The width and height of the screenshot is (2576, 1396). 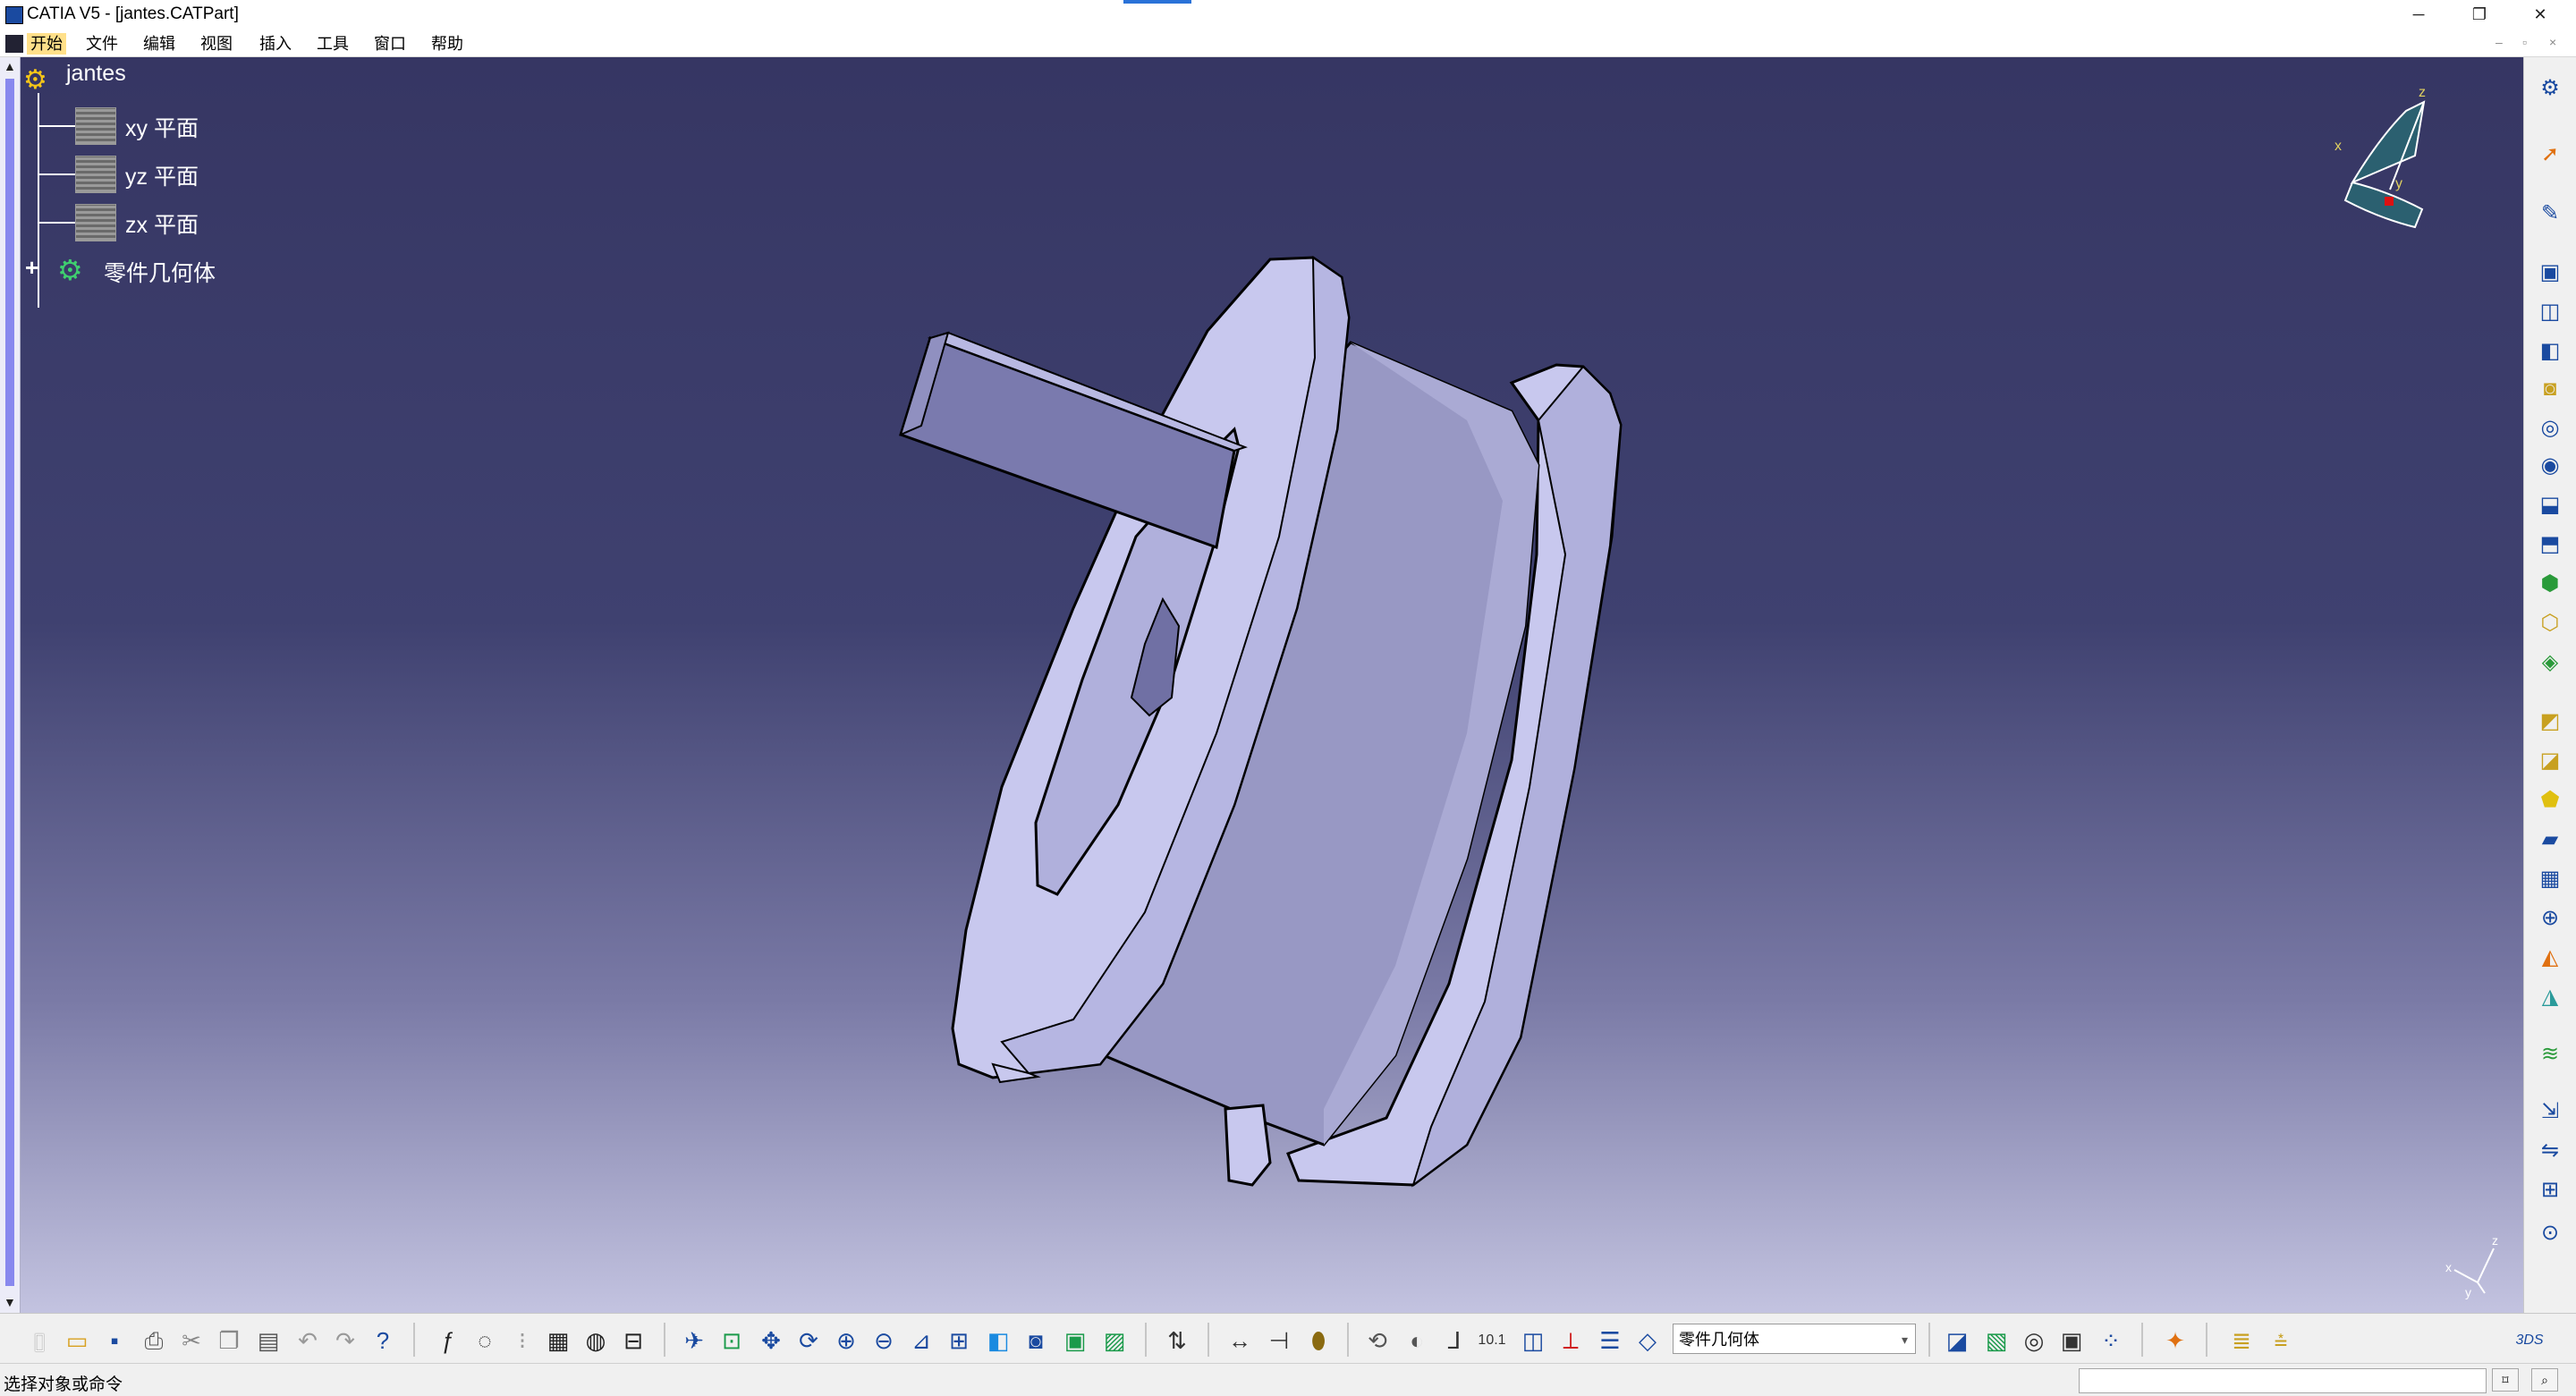 What do you see at coordinates (2550, 839) in the screenshot?
I see `shell-icon: ▰` at bounding box center [2550, 839].